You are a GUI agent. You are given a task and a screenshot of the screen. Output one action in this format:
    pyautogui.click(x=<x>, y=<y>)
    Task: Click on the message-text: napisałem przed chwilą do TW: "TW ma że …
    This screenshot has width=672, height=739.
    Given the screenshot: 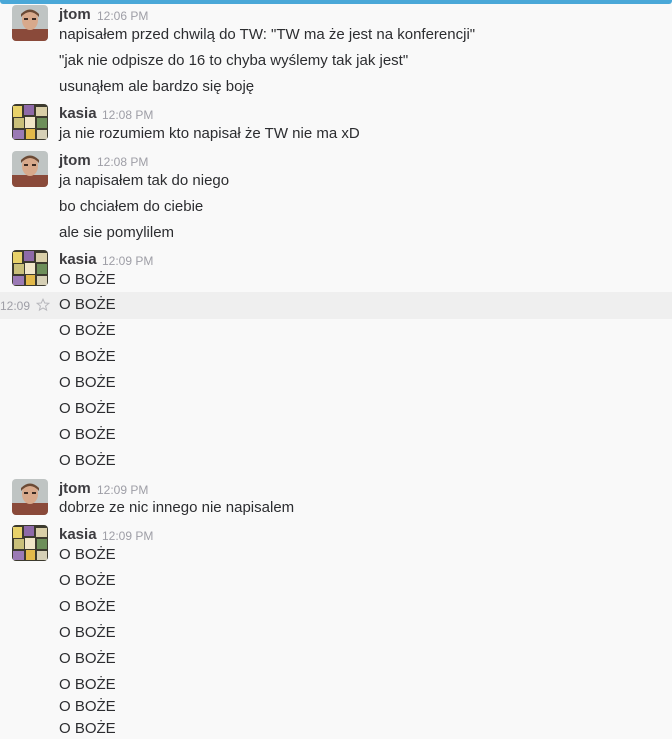 What is the action you would take?
    pyautogui.click(x=267, y=34)
    